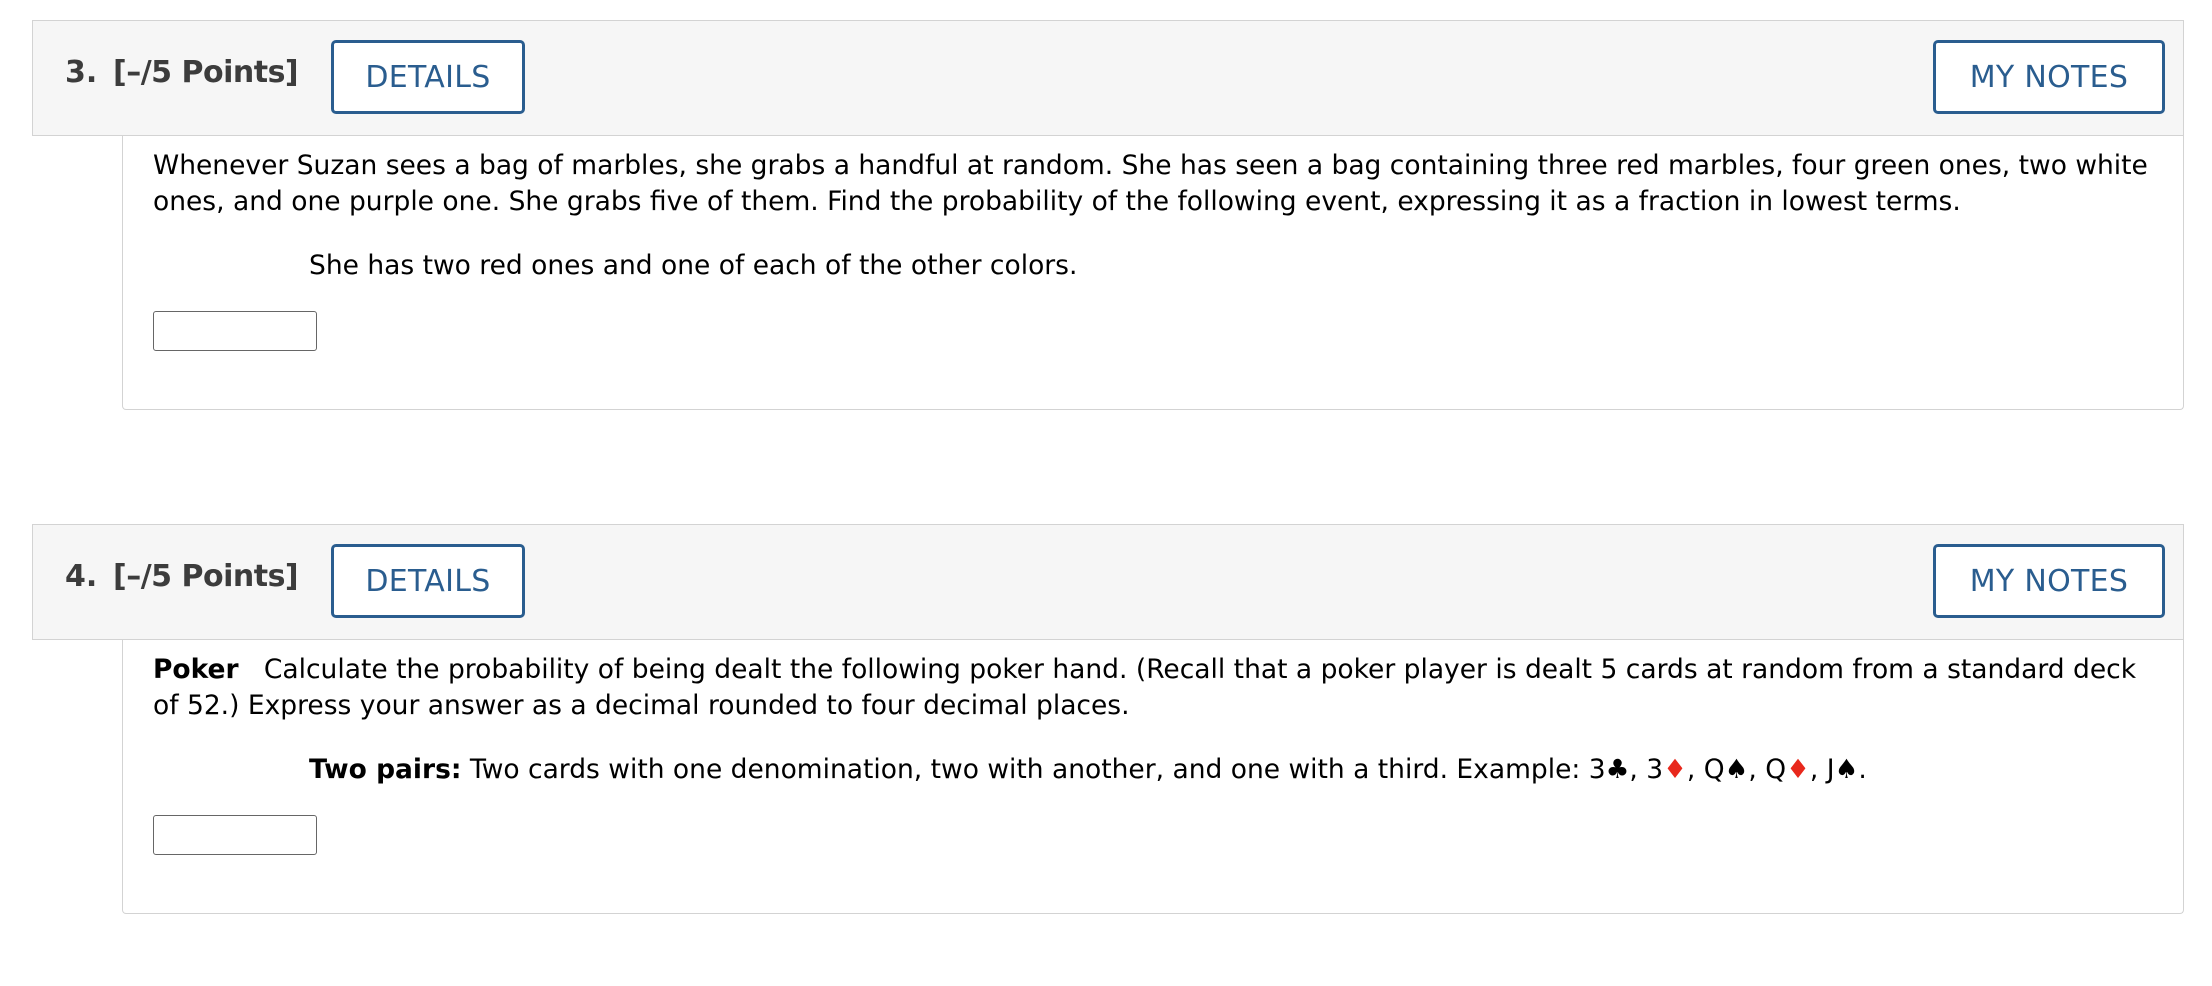 The image size is (2212, 986). I want to click on example-card: 3♣,, so click(1618, 769).